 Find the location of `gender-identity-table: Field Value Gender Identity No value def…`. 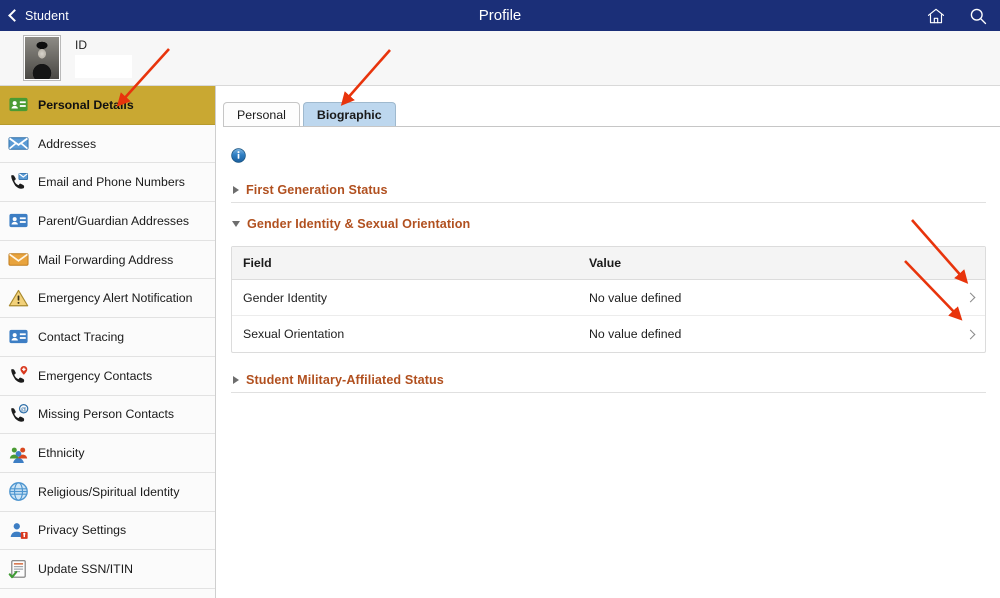

gender-identity-table: Field Value Gender Identity No value def… is located at coordinates (608, 299).